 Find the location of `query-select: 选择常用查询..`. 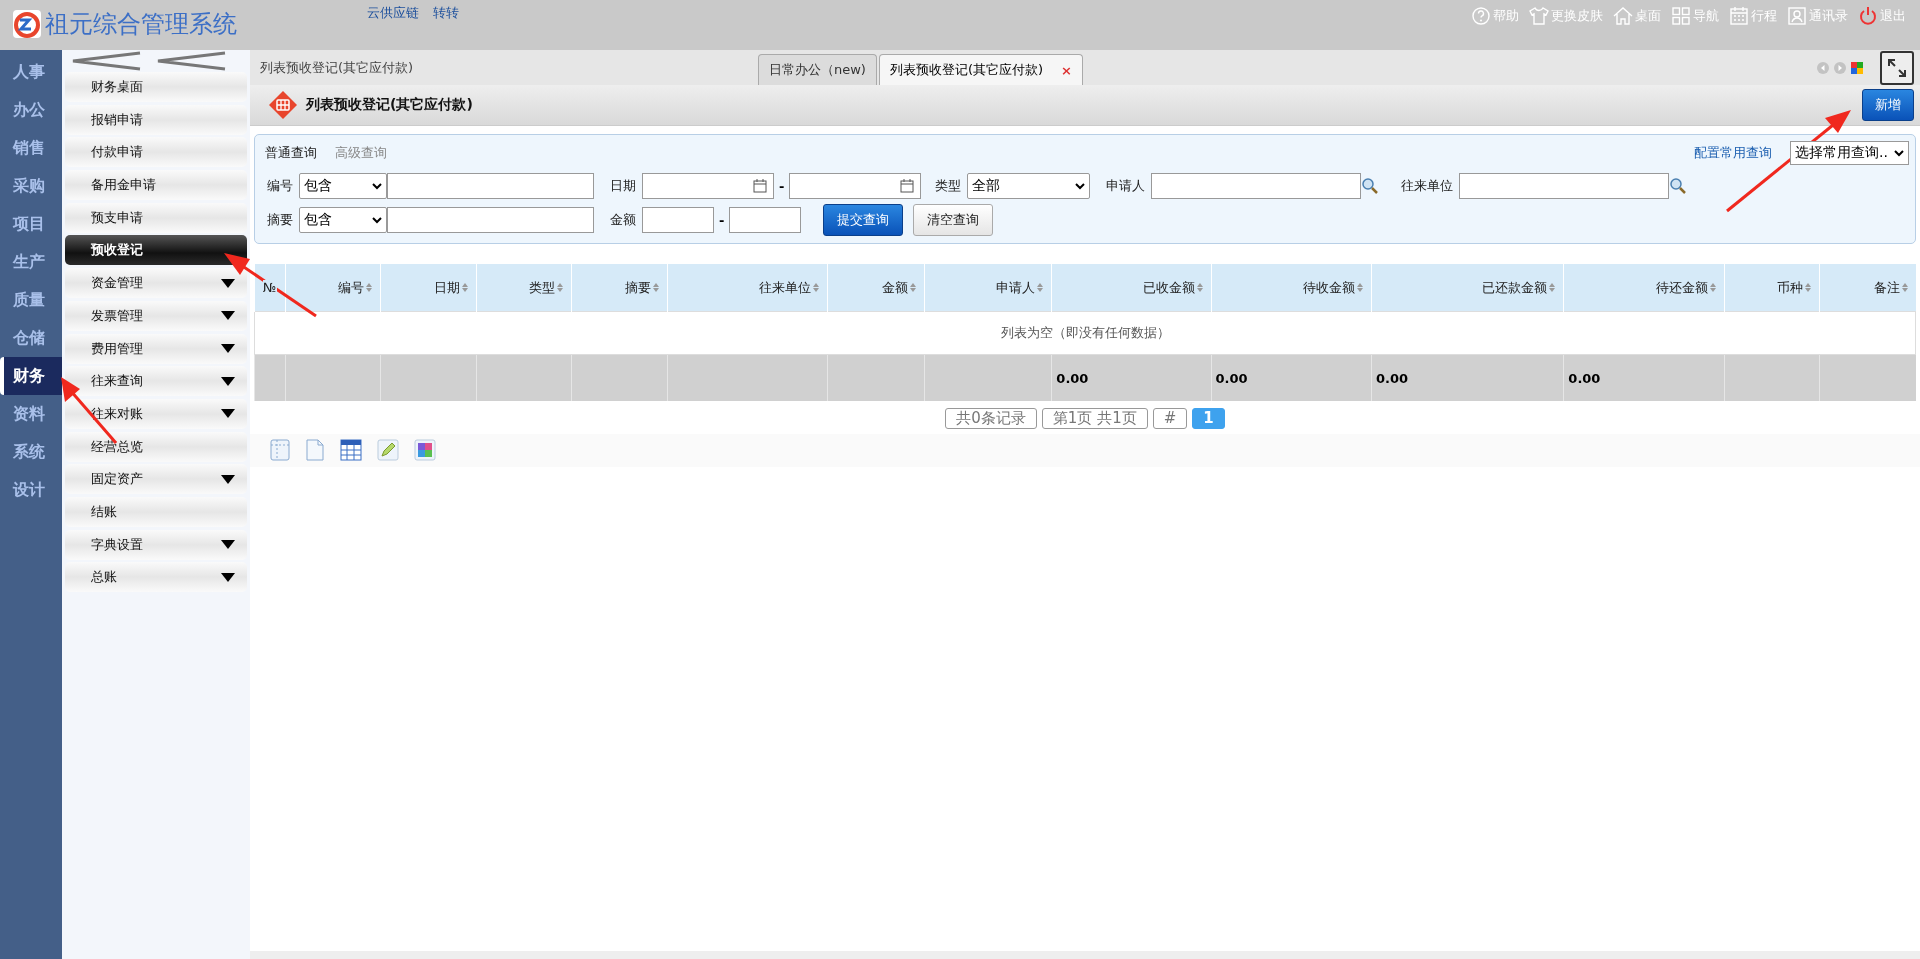

query-select: 选择常用查询.. is located at coordinates (1849, 153).